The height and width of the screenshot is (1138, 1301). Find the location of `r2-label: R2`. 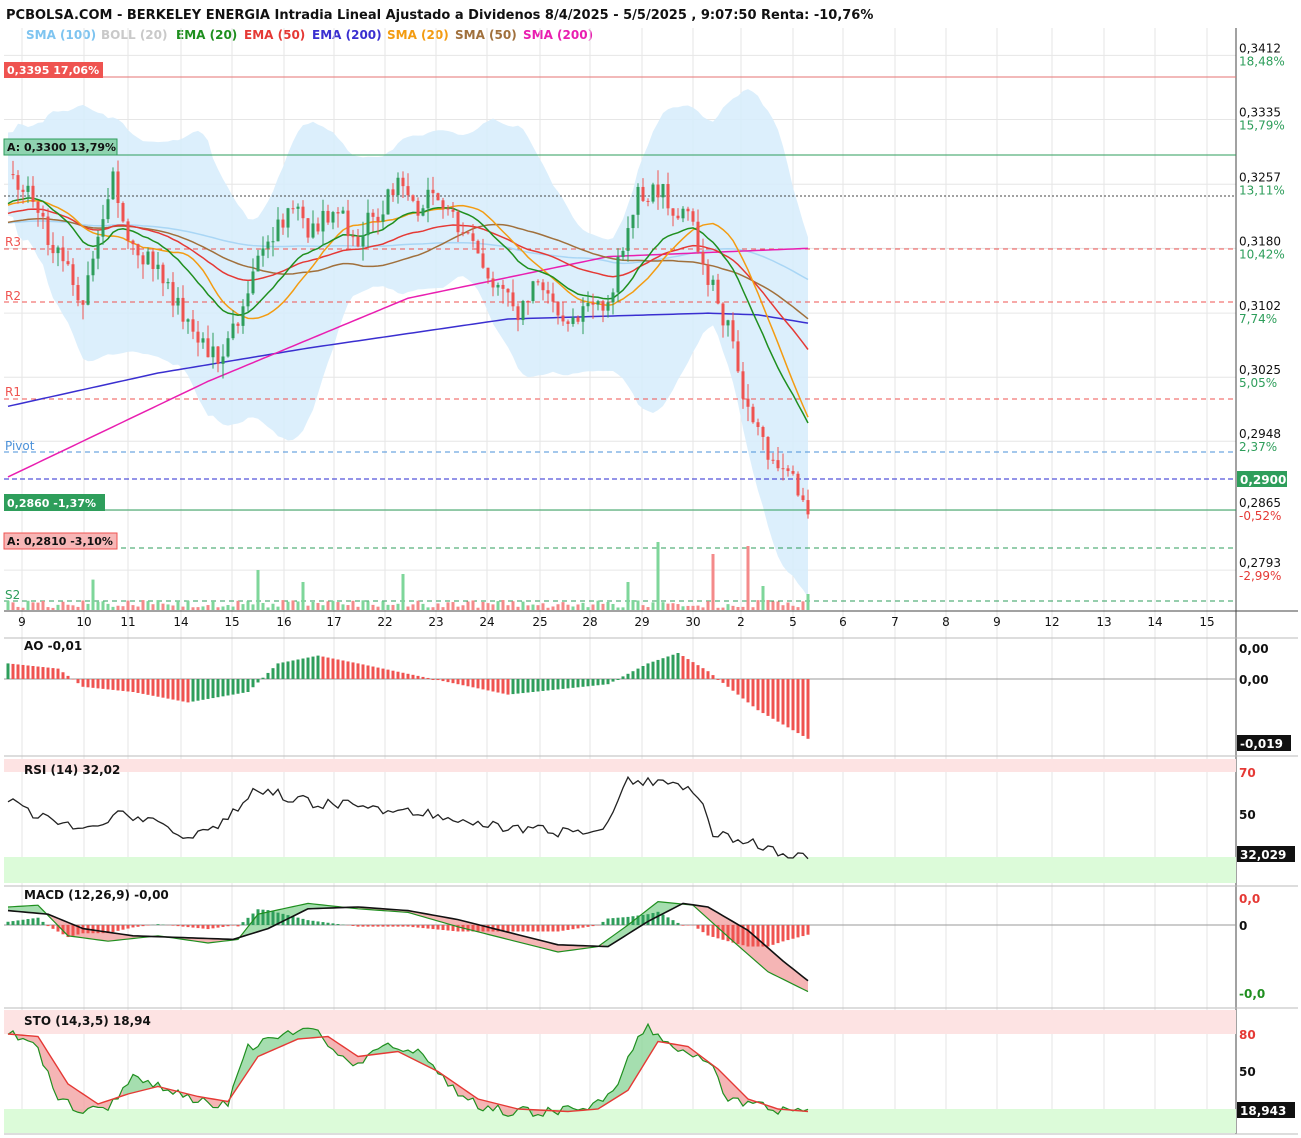

r2-label: R2 is located at coordinates (13, 296).